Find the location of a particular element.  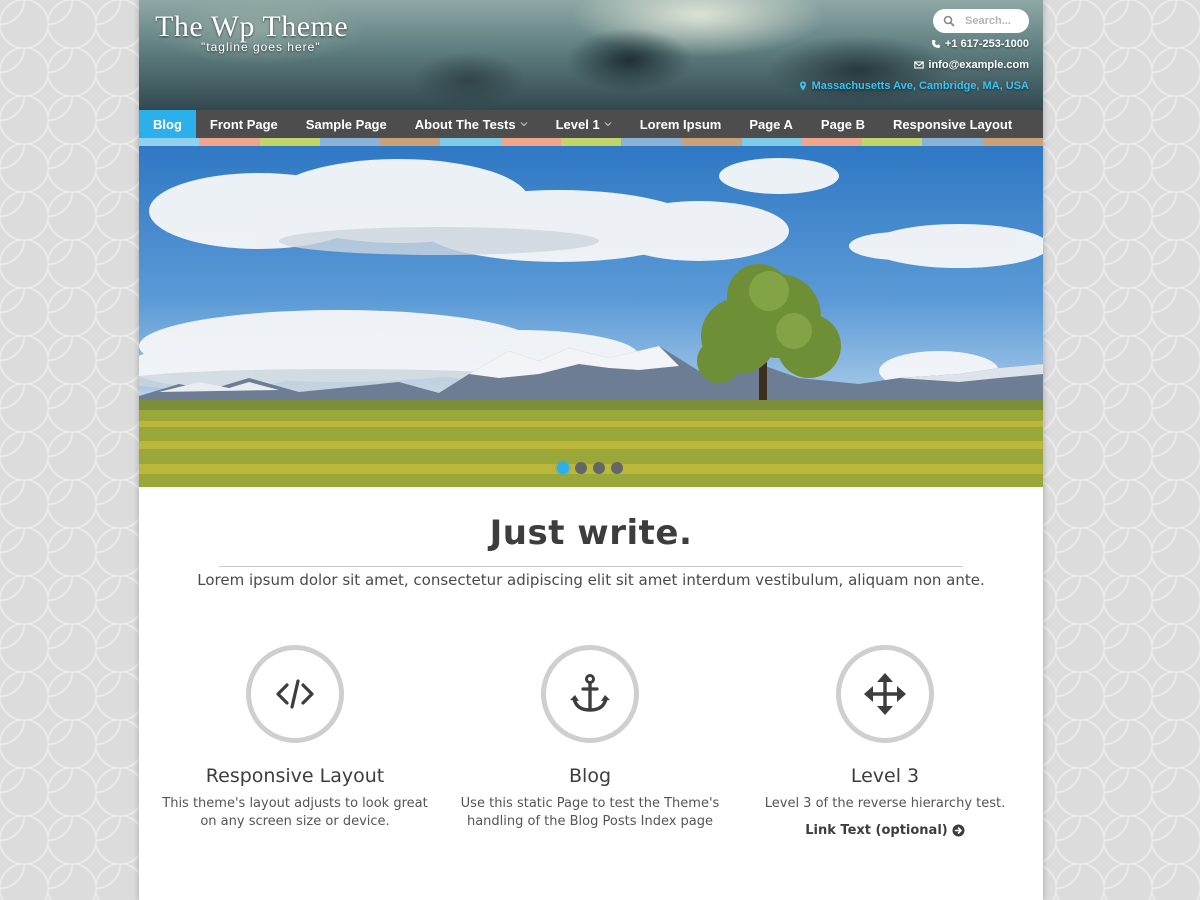

anchor-icon is located at coordinates (590, 693).